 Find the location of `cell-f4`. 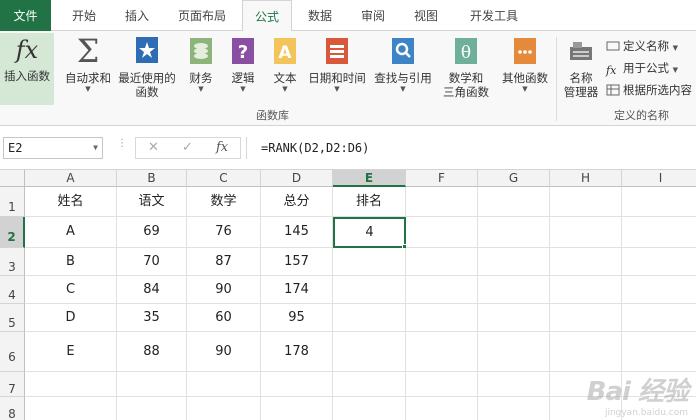

cell-f4 is located at coordinates (442, 290).